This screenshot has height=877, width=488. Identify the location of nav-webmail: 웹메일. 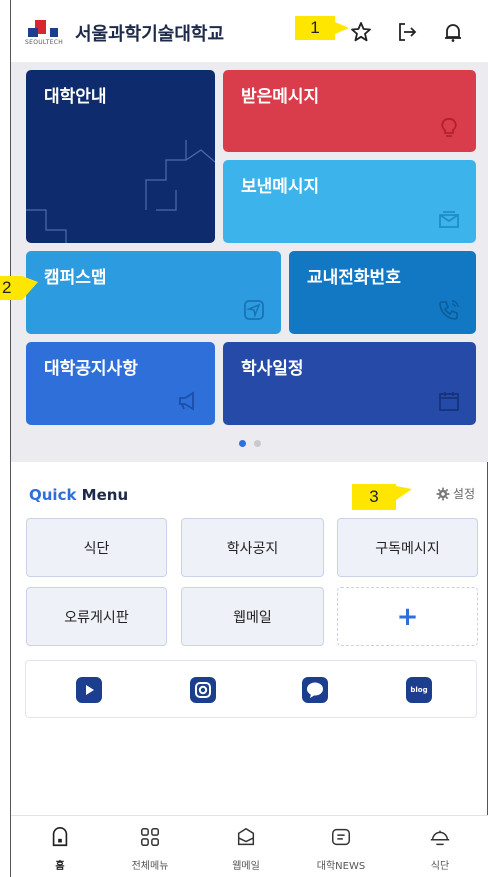
(246, 849).